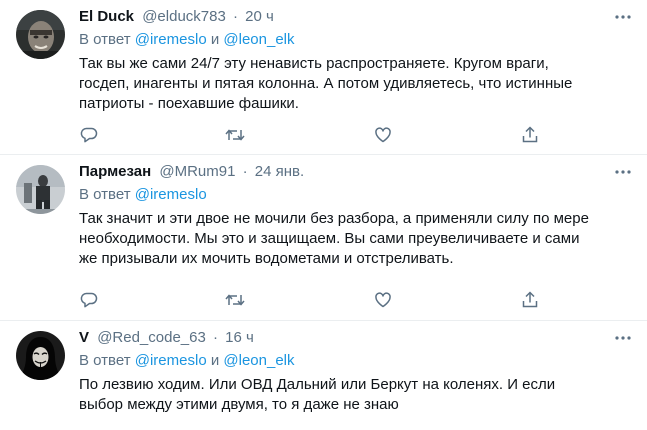  Describe the element at coordinates (197, 171) in the screenshot. I see `author-handle: @MRum91` at that location.